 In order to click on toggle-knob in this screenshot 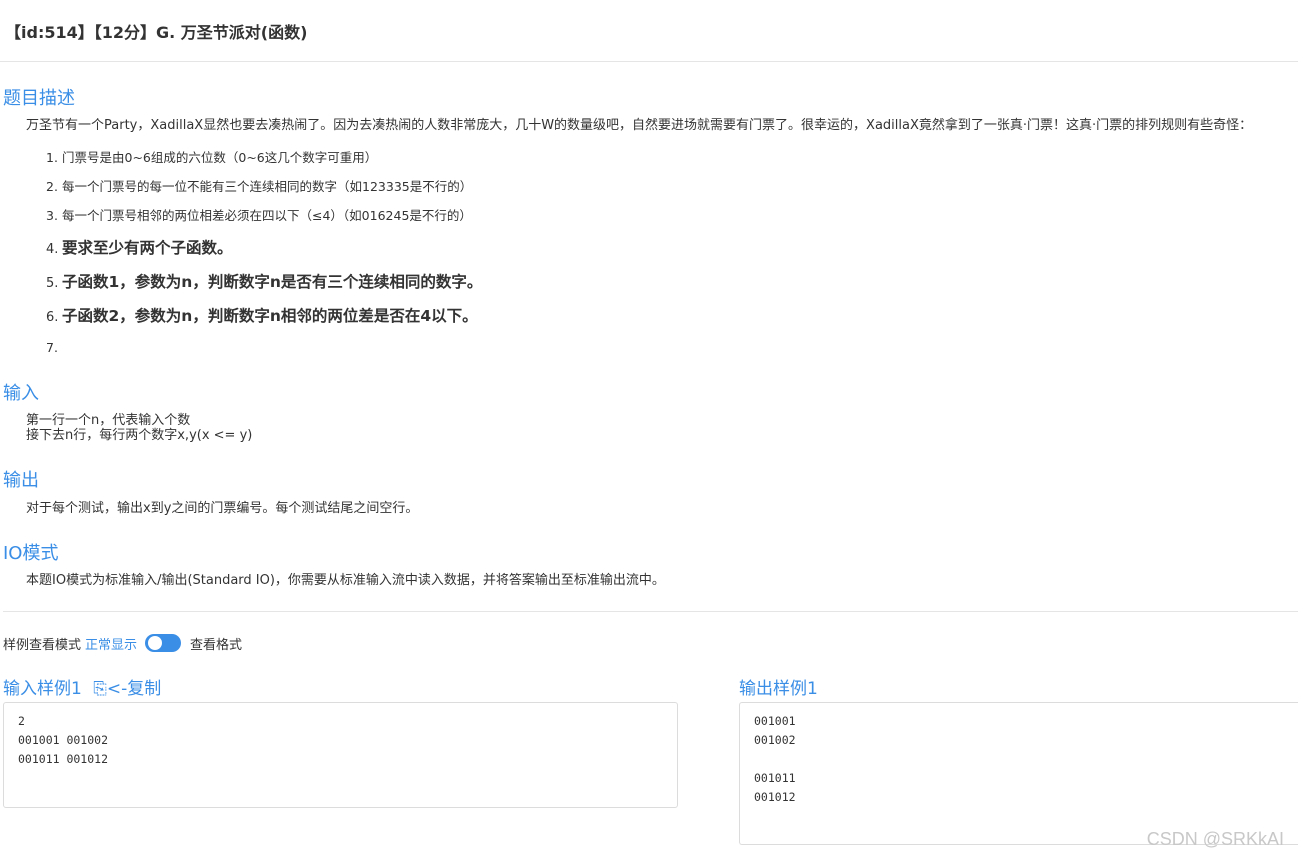, I will do `click(155, 643)`.